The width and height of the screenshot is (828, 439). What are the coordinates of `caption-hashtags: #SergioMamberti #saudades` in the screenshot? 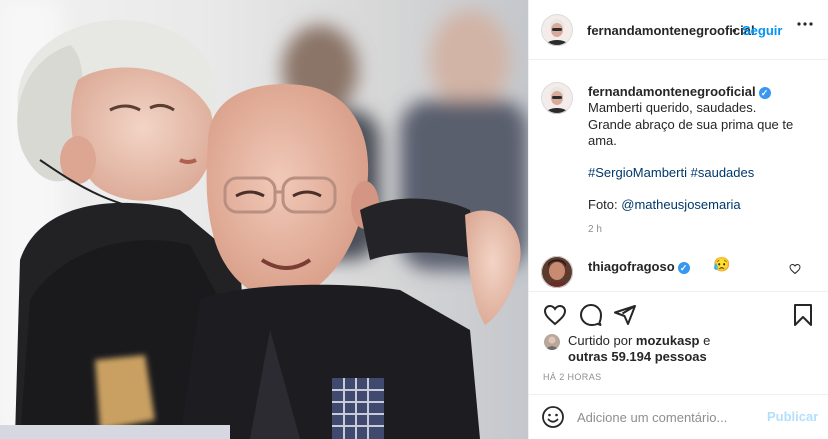 It's located at (671, 172).